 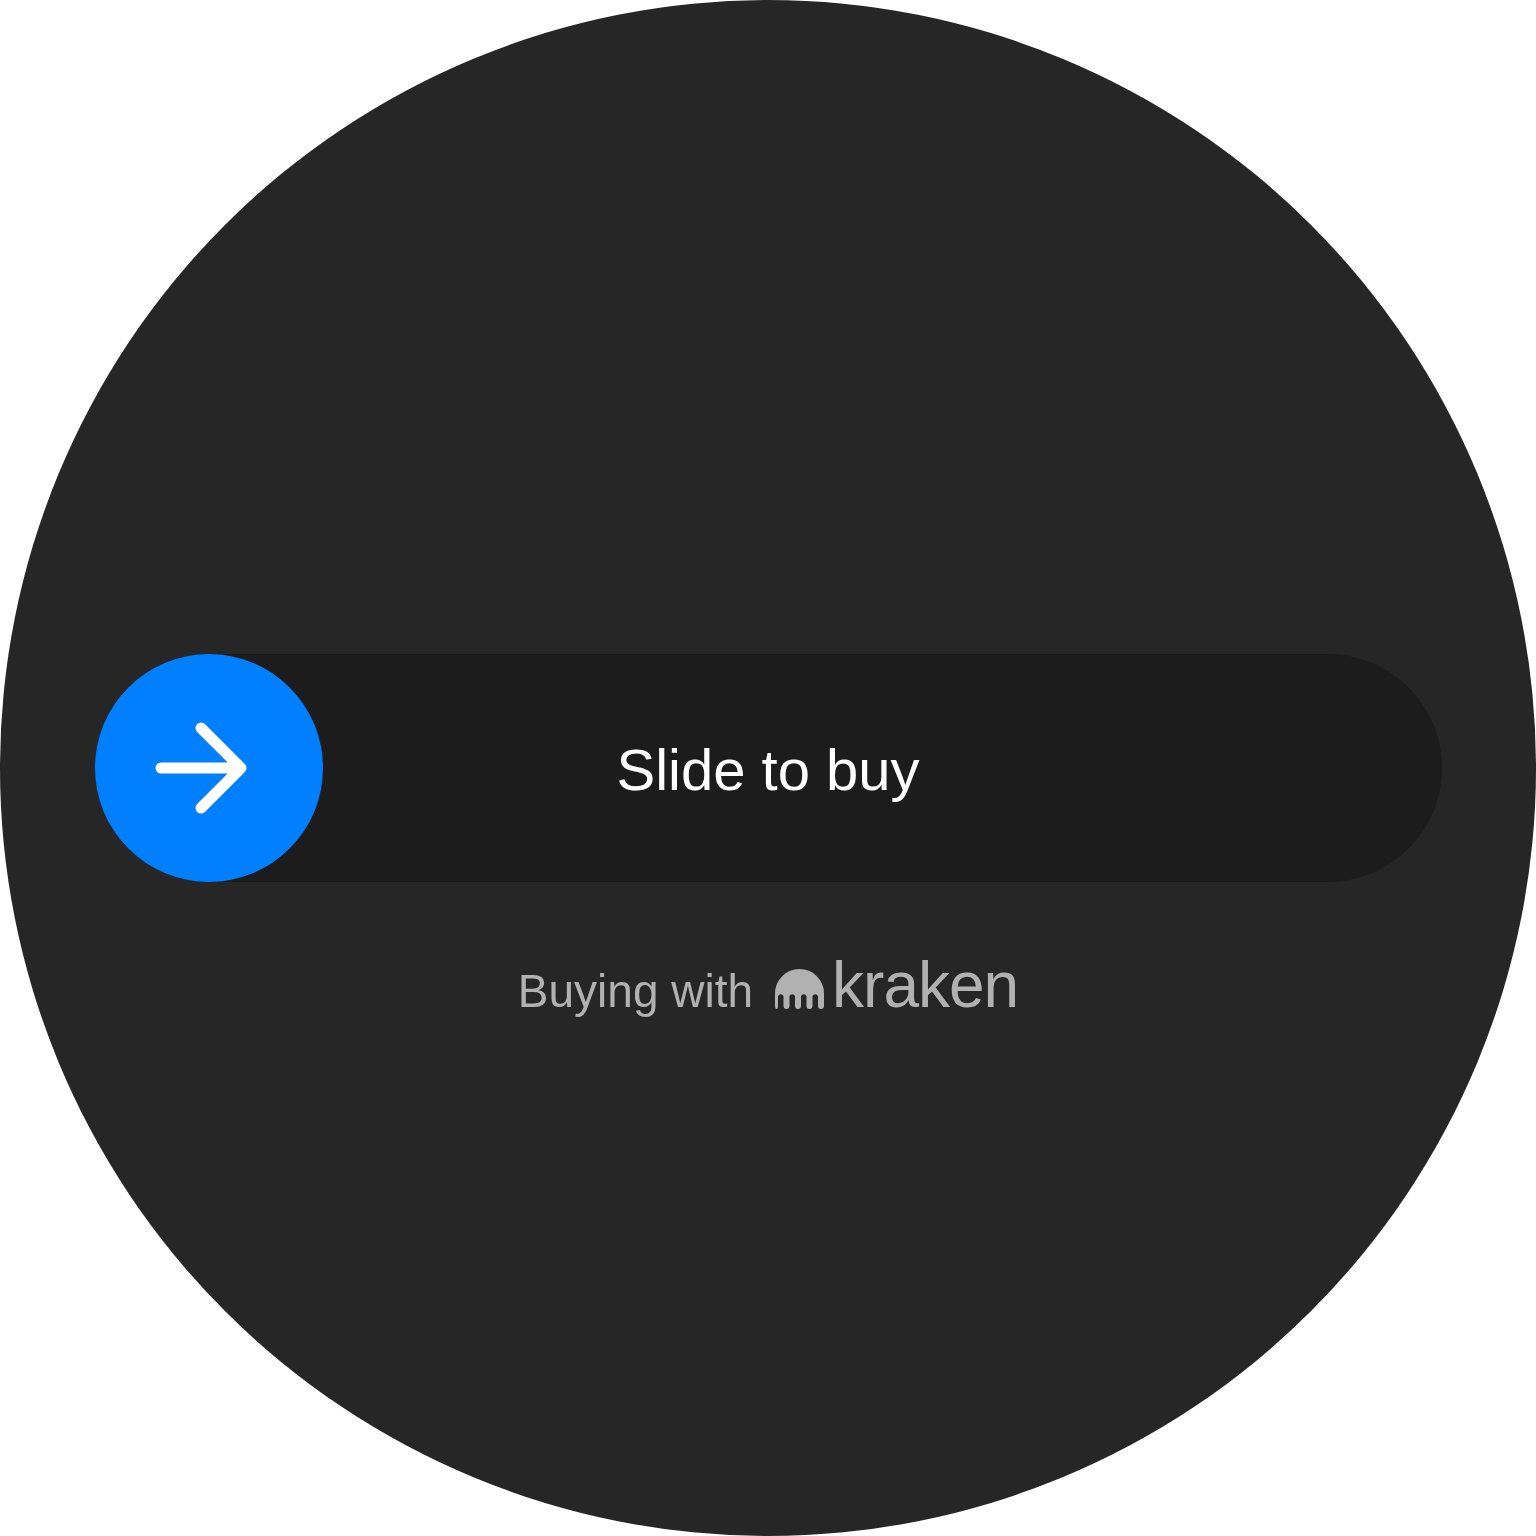 I want to click on slider-track: Slide to buy, so click(x=768, y=768).